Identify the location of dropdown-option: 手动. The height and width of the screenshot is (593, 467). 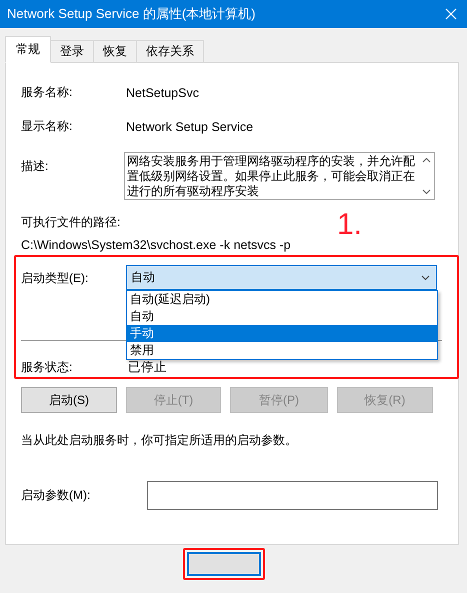
(282, 333).